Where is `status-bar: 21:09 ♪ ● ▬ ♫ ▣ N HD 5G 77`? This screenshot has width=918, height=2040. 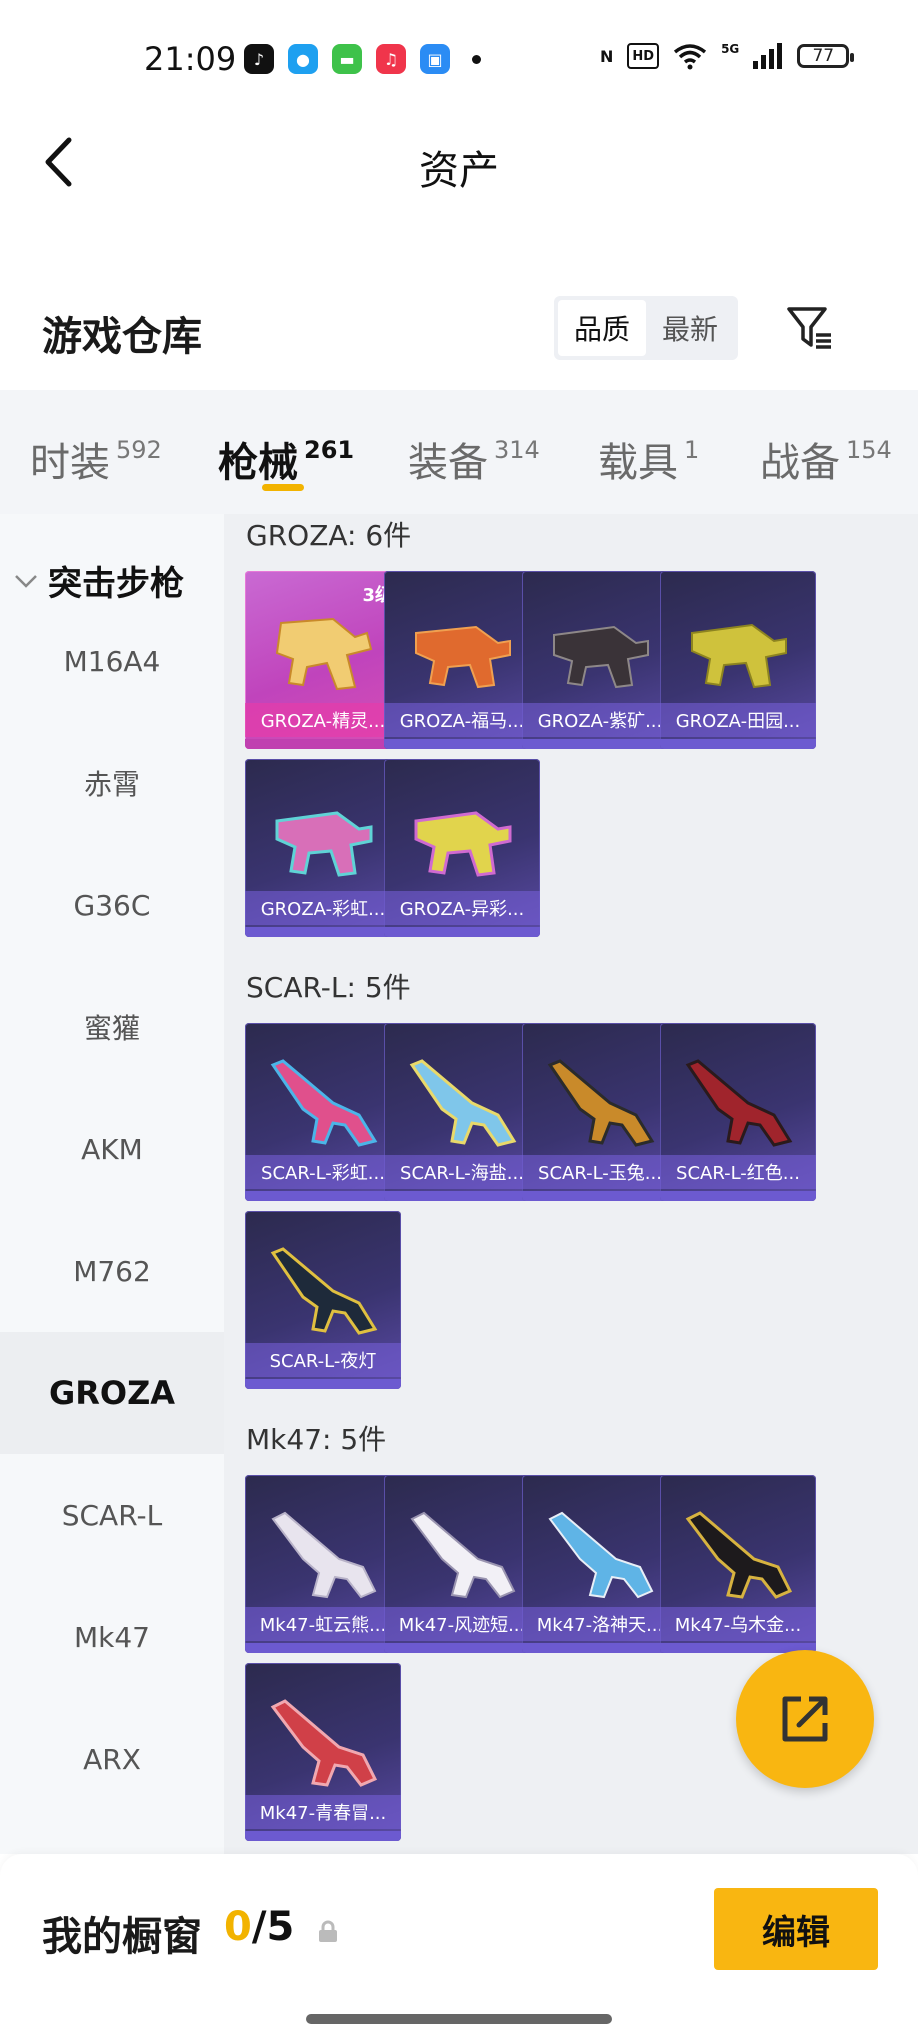 status-bar: 21:09 ♪ ● ▬ ♫ ▣ N HD 5G 77 is located at coordinates (459, 60).